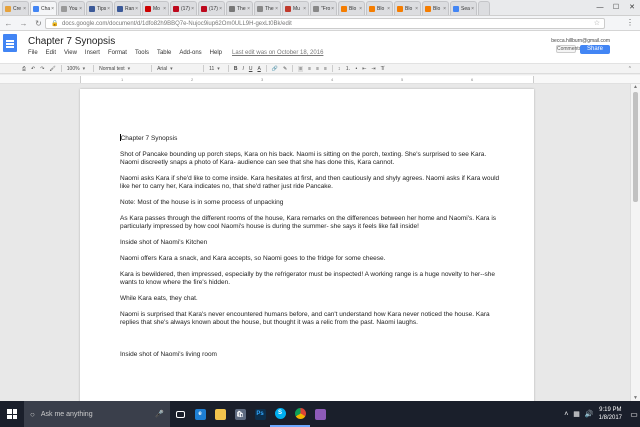 This screenshot has height=427, width=640. What do you see at coordinates (71, 8) in the screenshot?
I see `browser-tab: You ×` at bounding box center [71, 8].